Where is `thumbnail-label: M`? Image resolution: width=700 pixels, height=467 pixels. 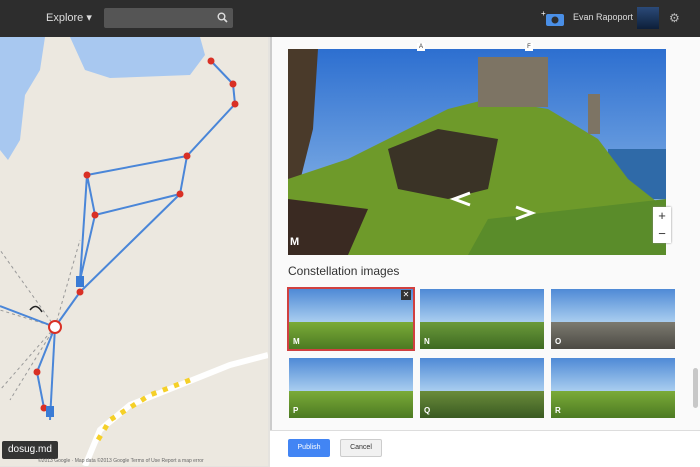
thumbnail-label: M is located at coordinates (296, 341).